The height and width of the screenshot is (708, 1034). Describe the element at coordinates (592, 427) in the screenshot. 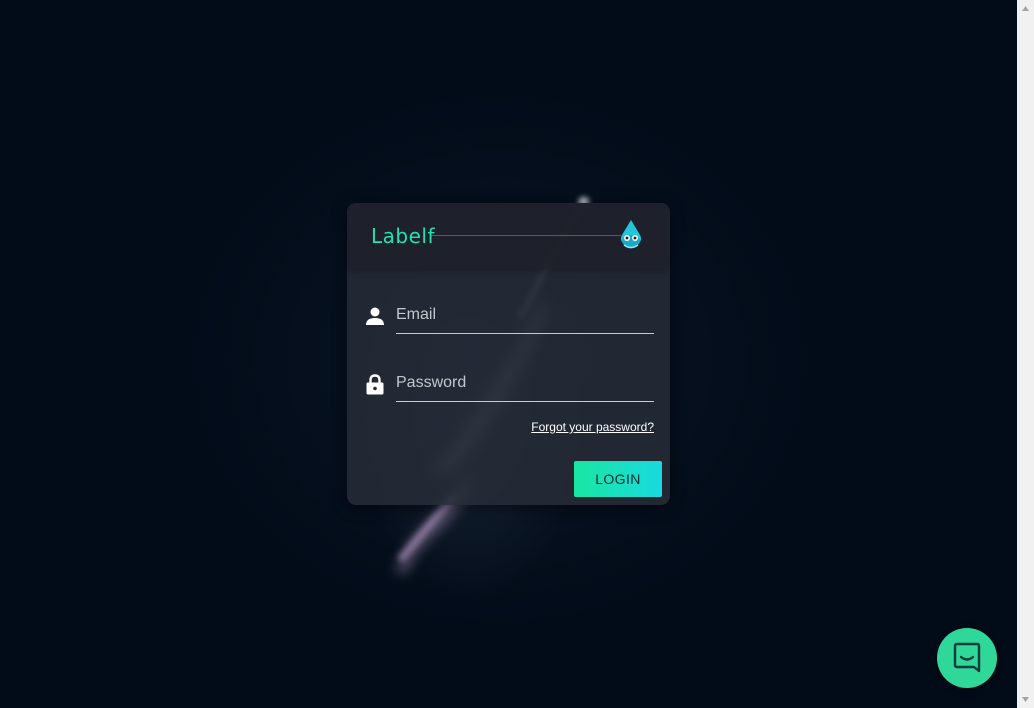

I see `forgot-password-link: Forgot your password?` at that location.